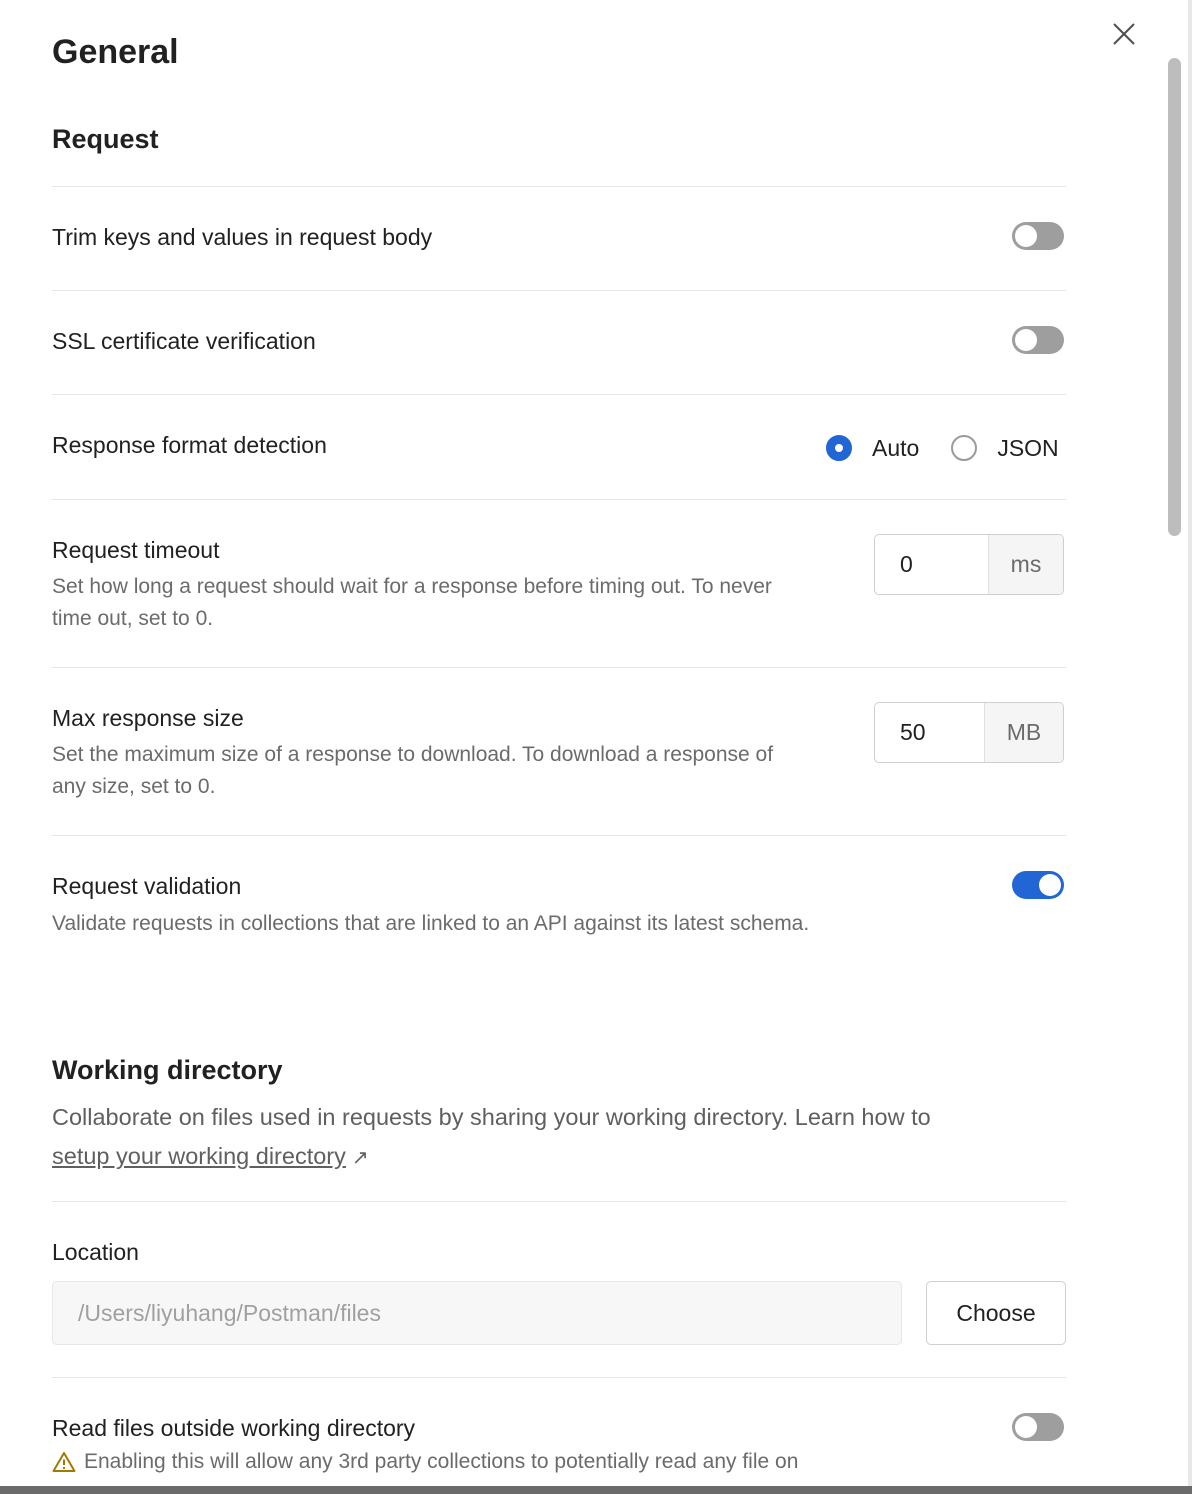 This screenshot has height=1494, width=1192. I want to click on max-size-unit: MB, so click(1023, 732).